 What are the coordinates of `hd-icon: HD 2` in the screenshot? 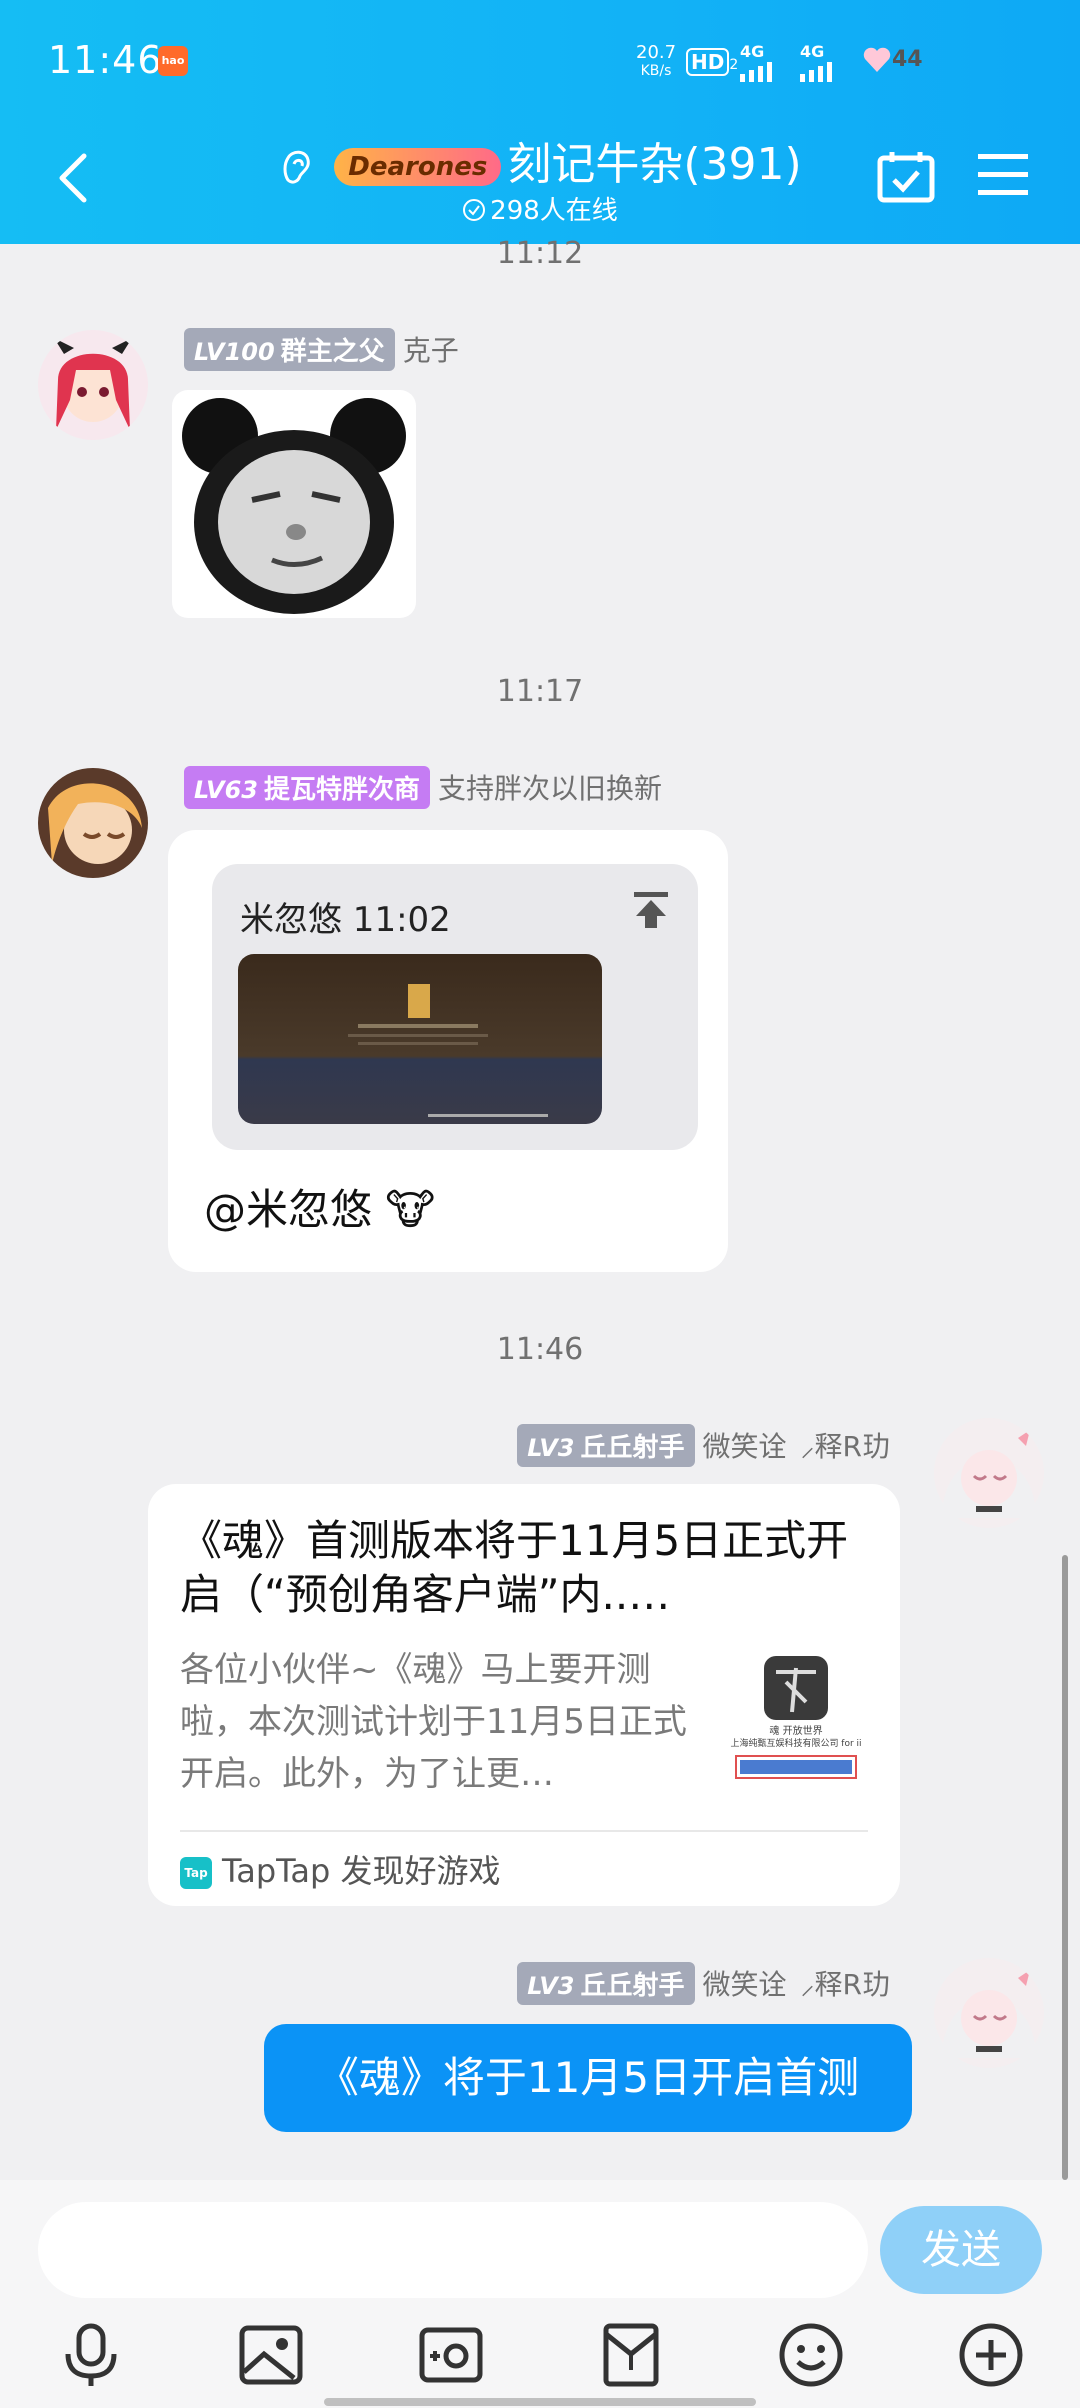 It's located at (712, 68).